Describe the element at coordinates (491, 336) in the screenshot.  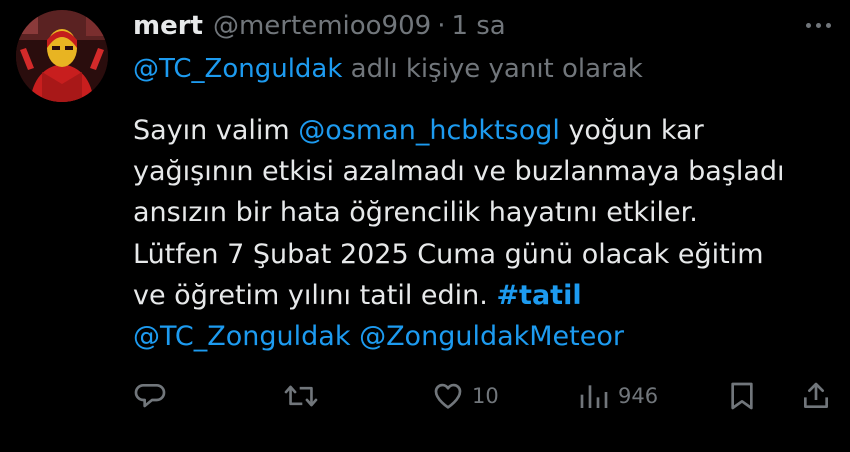
I see `mention-link: @ZonguldakMeteor` at that location.